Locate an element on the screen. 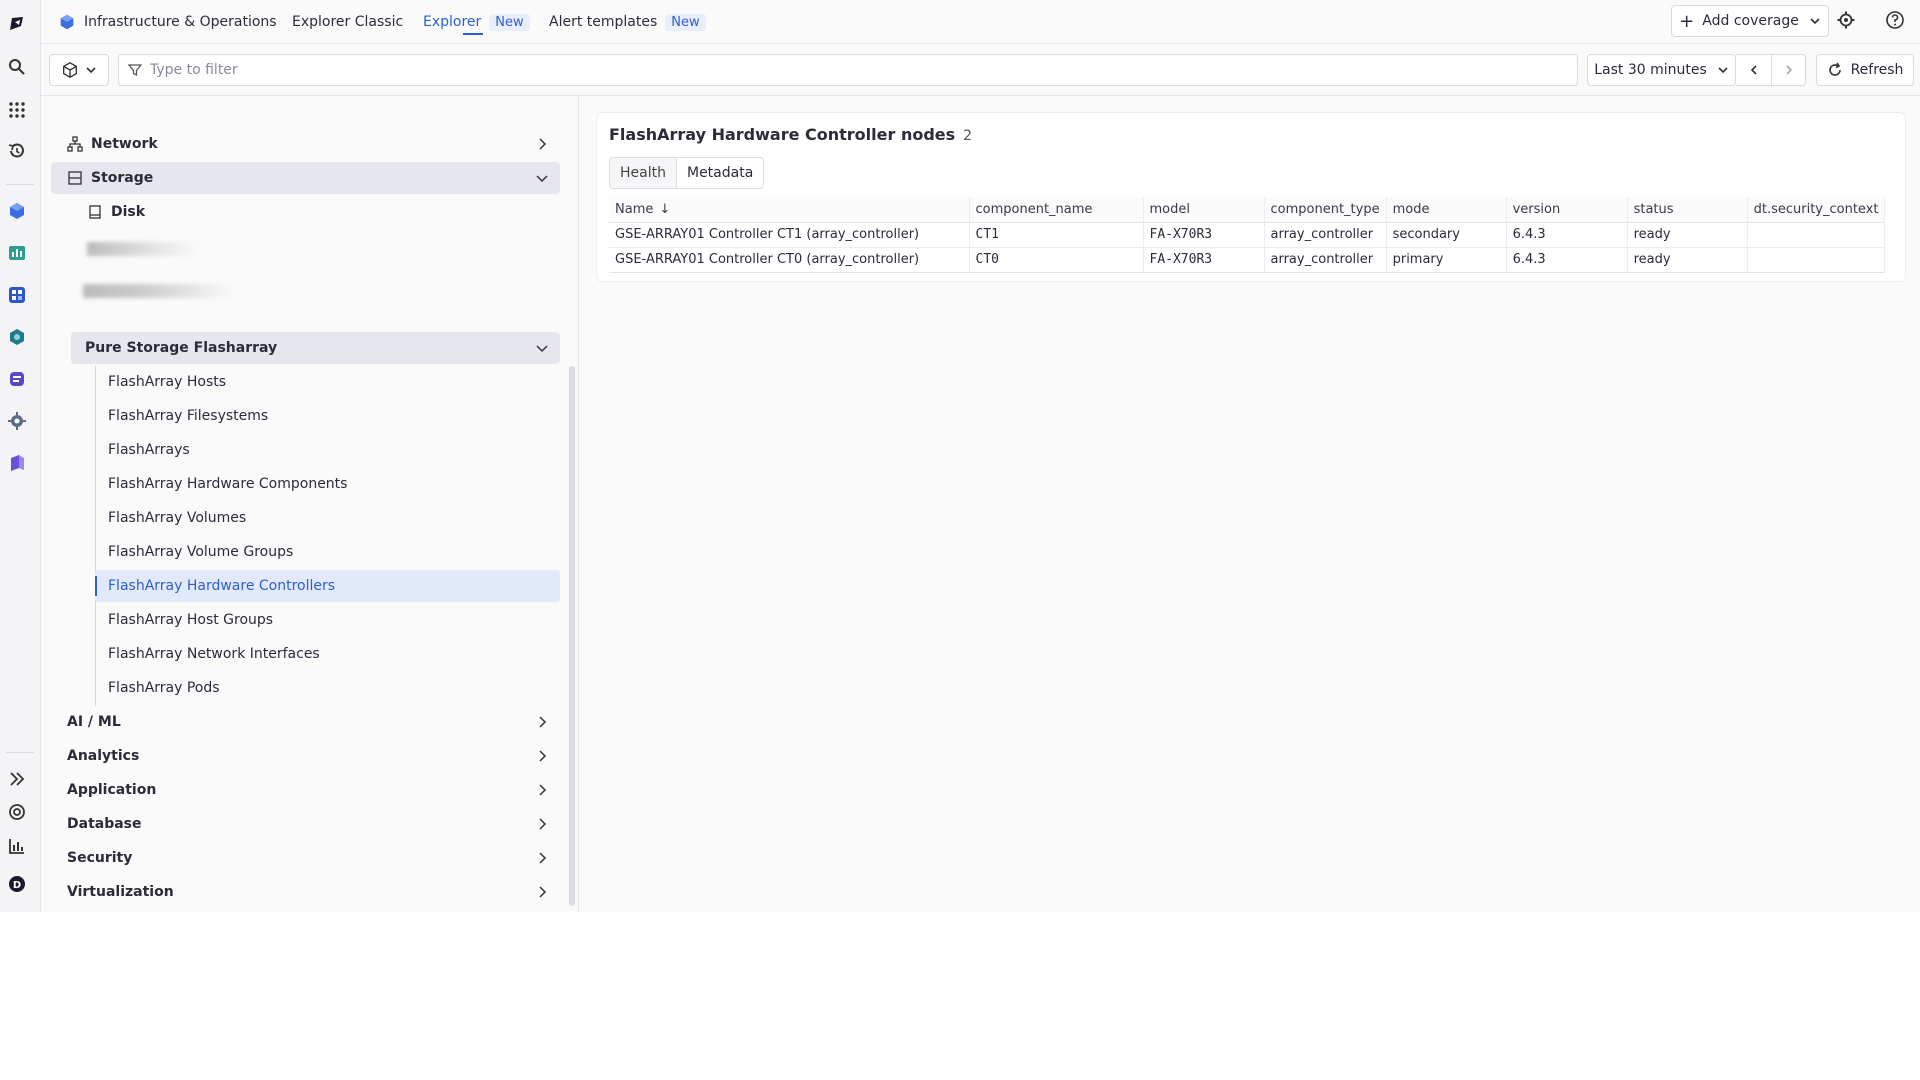 The width and height of the screenshot is (1920, 1080). sidebar-item-label: FlashArray Hardware Controllers is located at coordinates (222, 586).